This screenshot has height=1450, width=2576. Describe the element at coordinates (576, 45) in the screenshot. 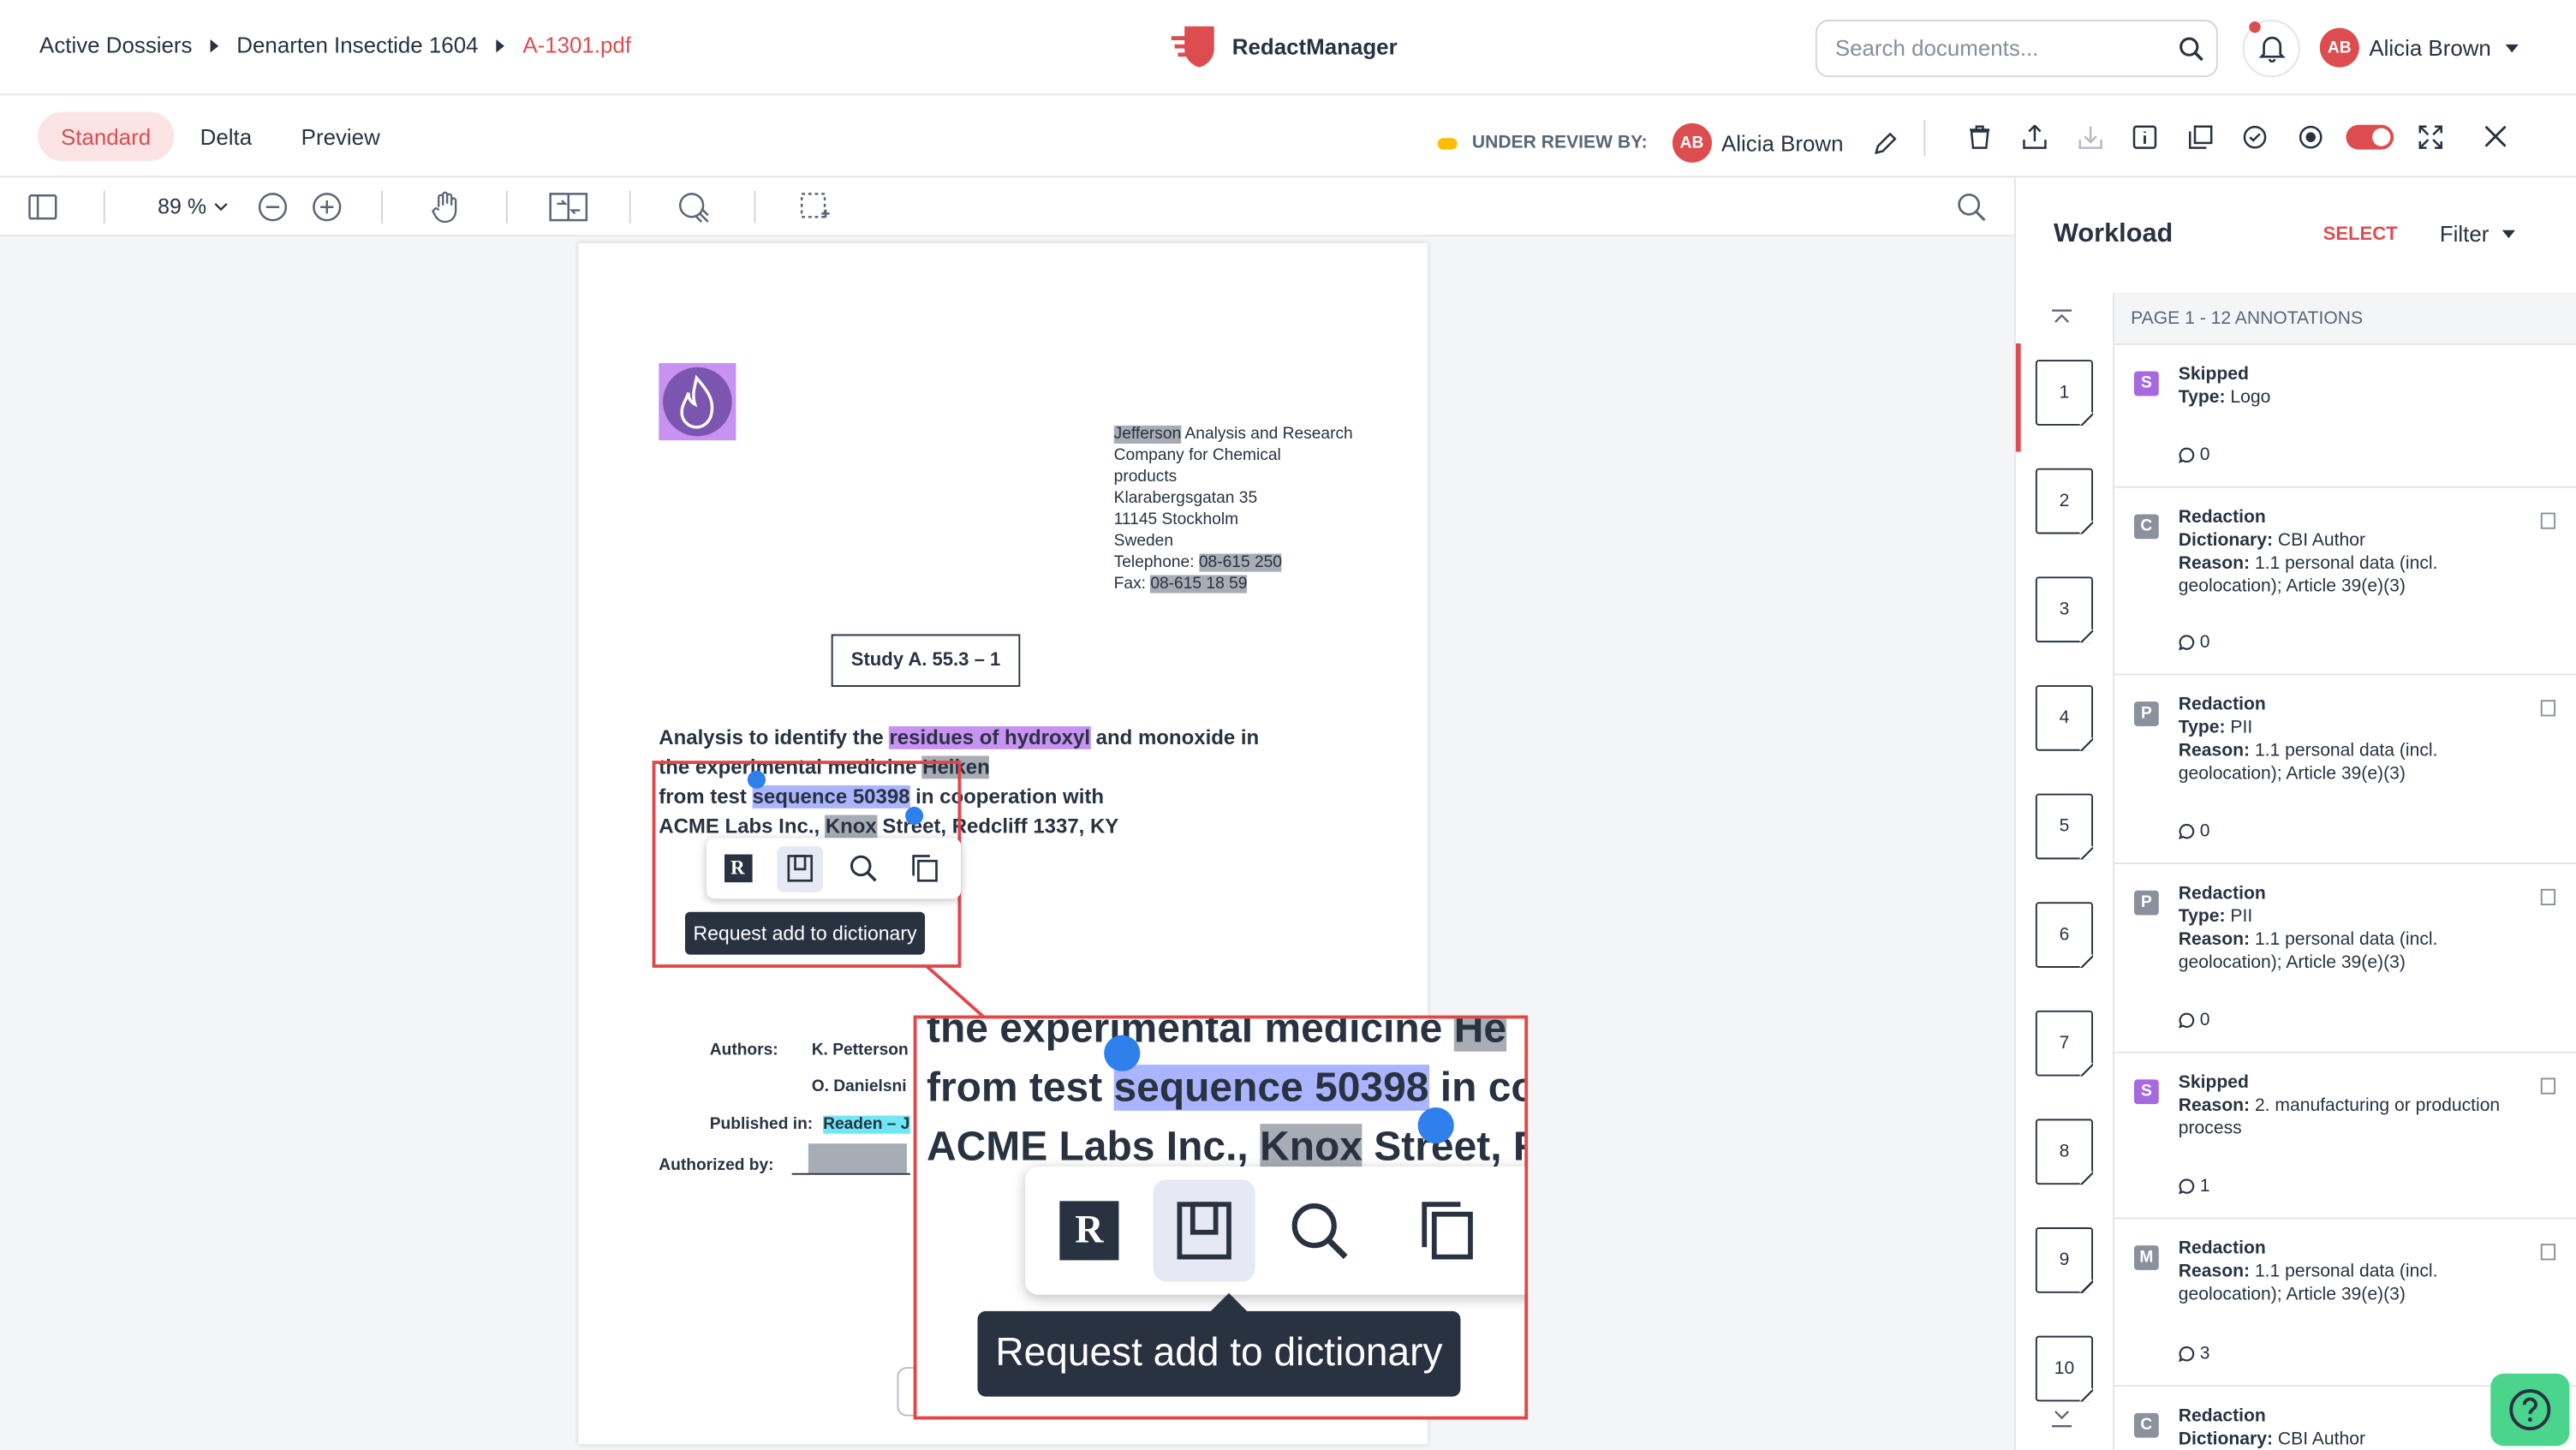

I see `breadcrumb-item-file: A-1301.pdf` at that location.